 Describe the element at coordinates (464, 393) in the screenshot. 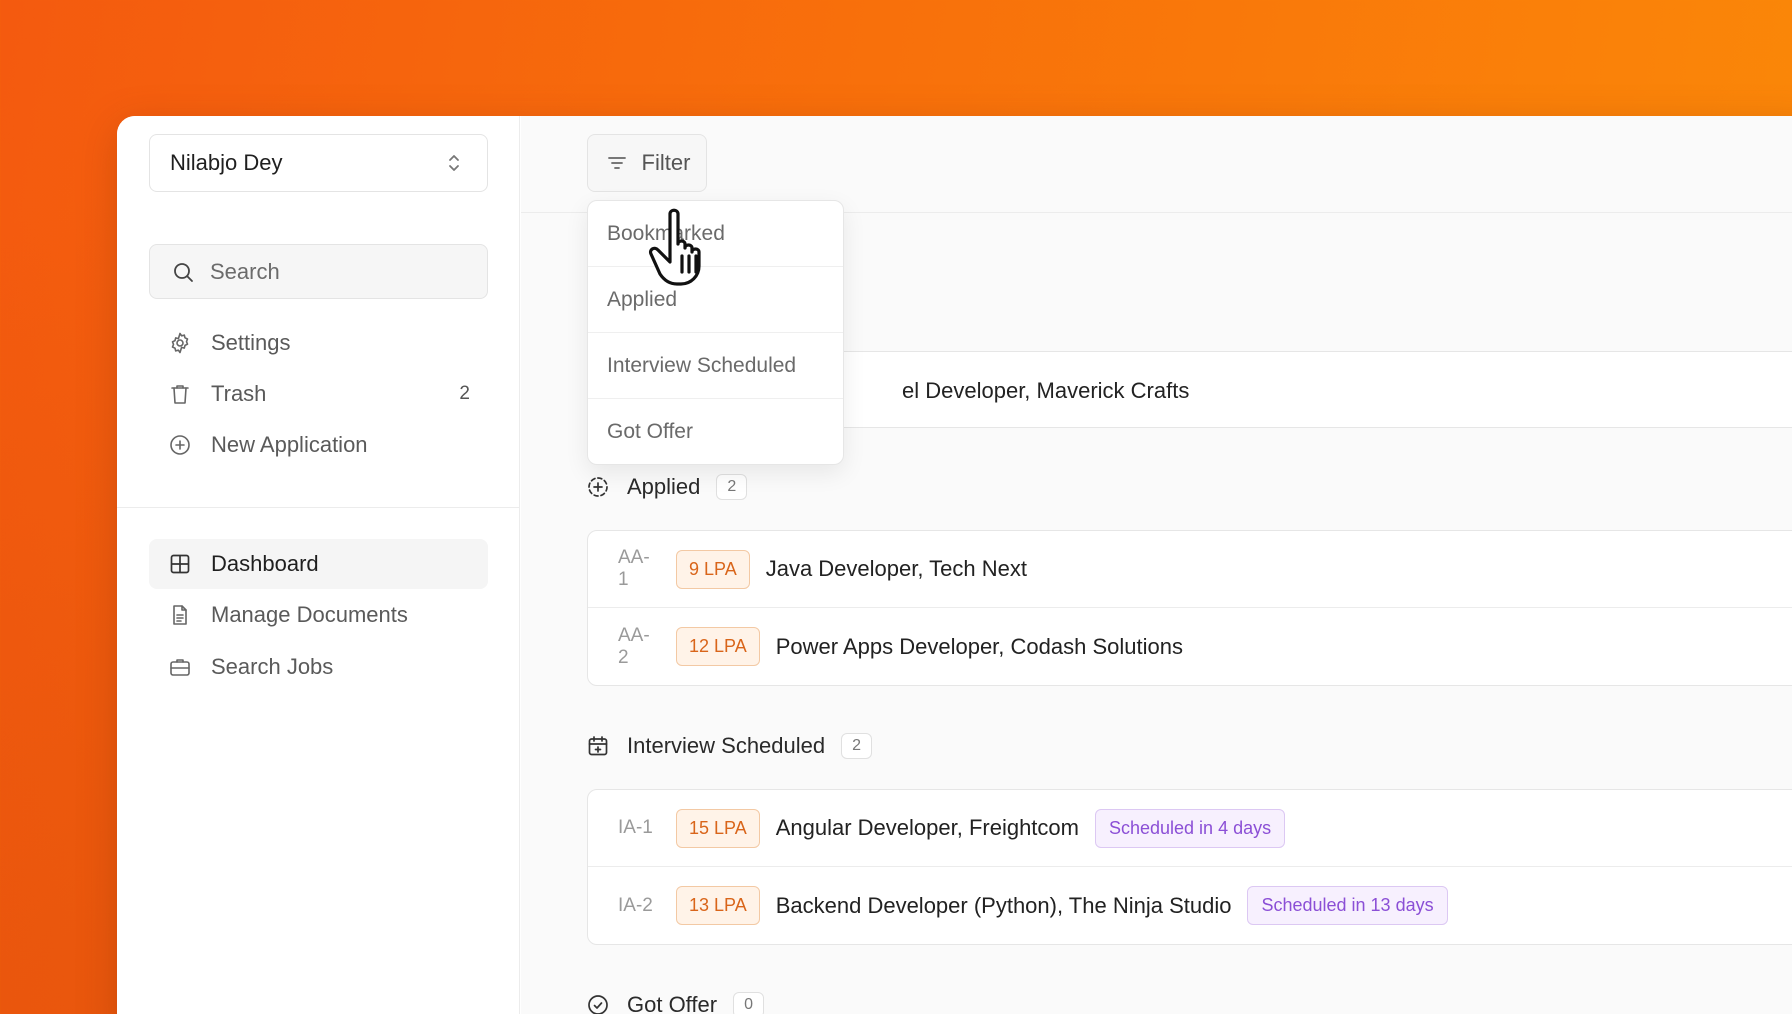

I see `trash-count: 2` at that location.